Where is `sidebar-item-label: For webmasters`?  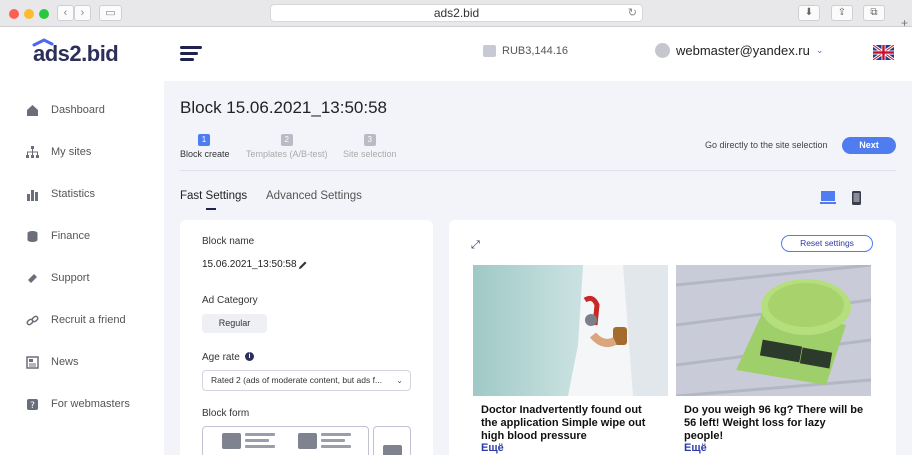
sidebar-item-label: For webmasters is located at coordinates (90, 404).